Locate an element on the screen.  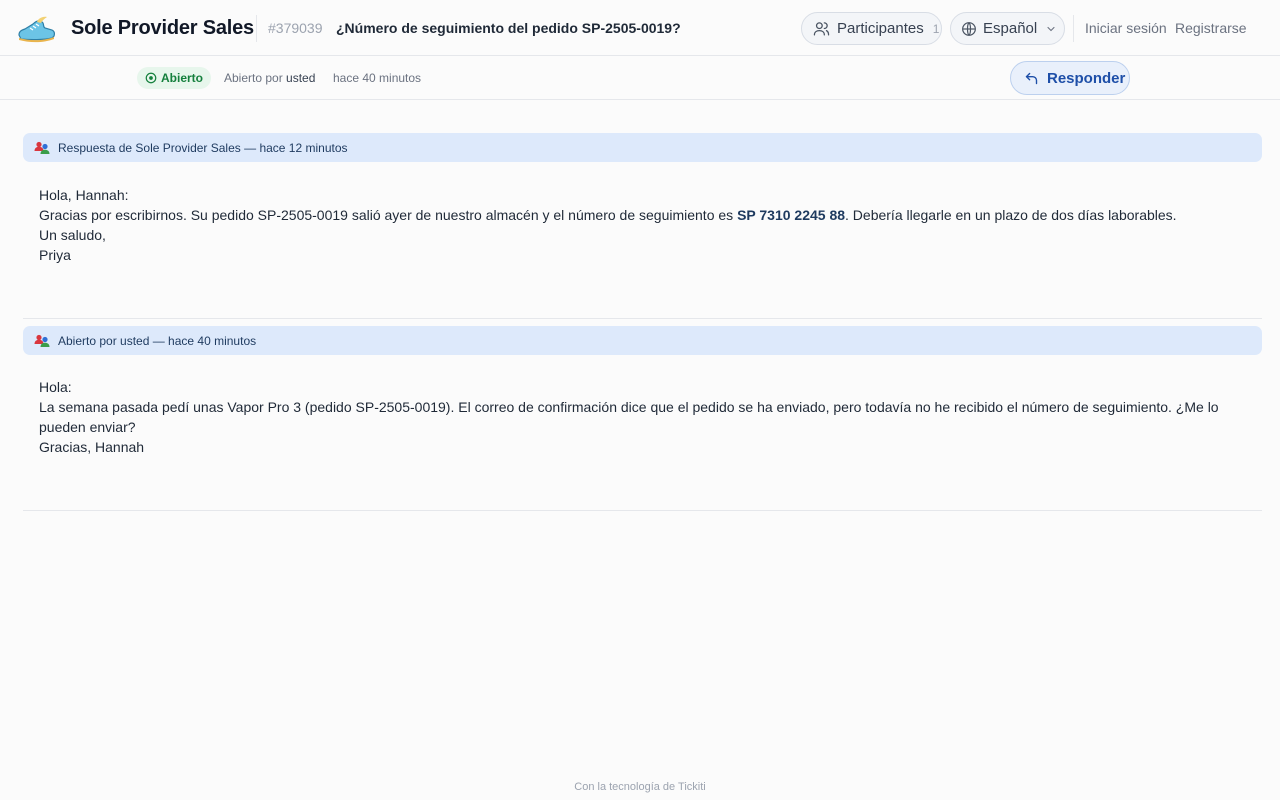
message-closing: Un saludo, is located at coordinates (72, 235).